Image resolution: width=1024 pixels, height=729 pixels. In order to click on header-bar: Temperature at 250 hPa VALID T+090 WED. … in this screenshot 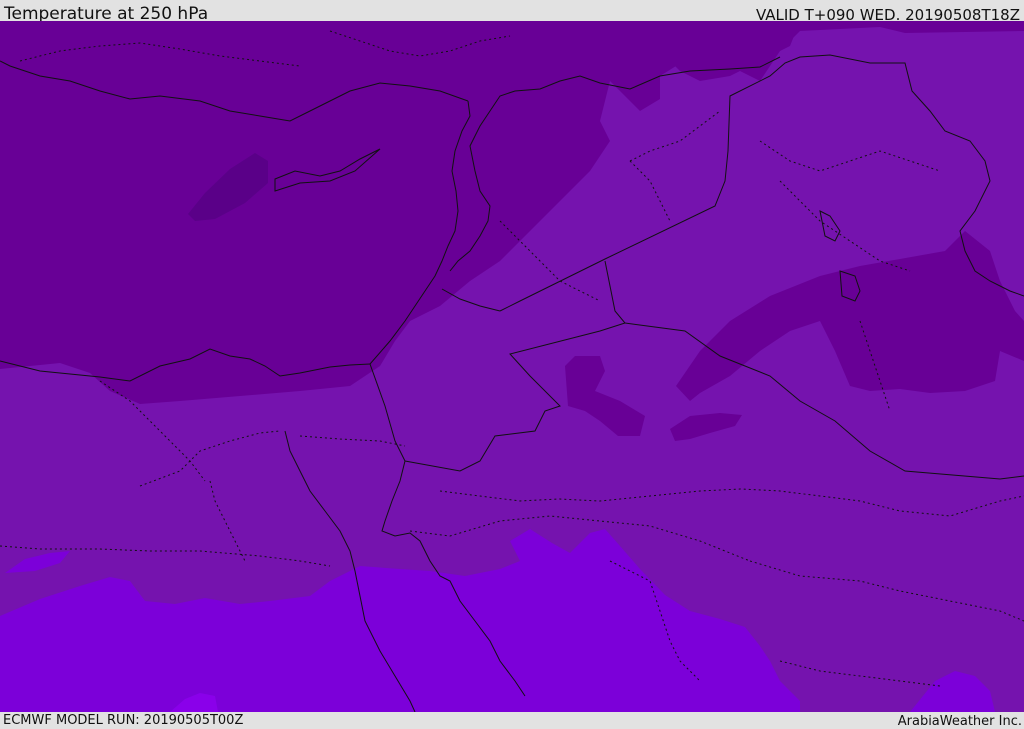, I will do `click(512, 12)`.